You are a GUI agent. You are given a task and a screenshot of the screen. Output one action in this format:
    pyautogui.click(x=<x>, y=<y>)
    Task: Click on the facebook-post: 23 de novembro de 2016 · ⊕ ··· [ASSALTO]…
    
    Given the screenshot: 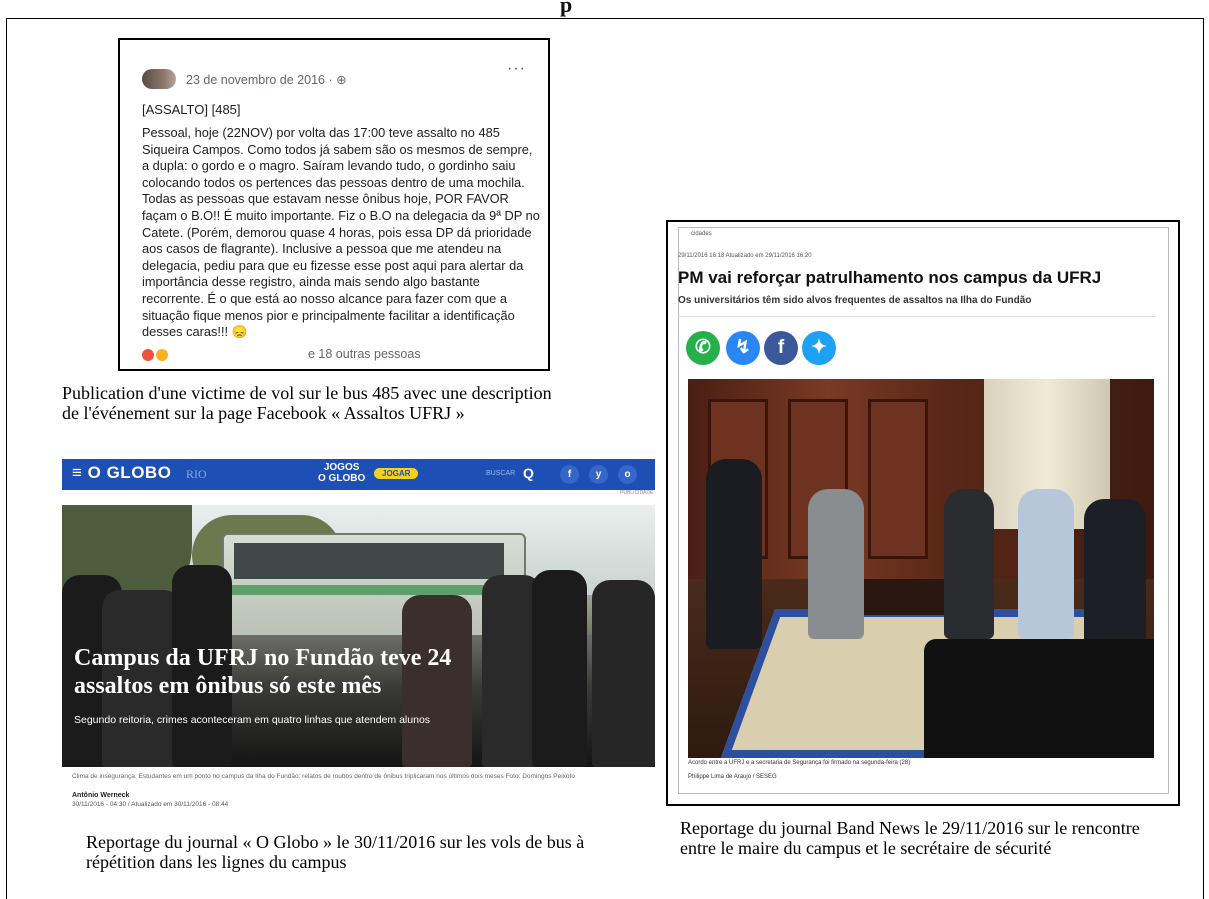 What is the action you would take?
    pyautogui.click(x=334, y=204)
    